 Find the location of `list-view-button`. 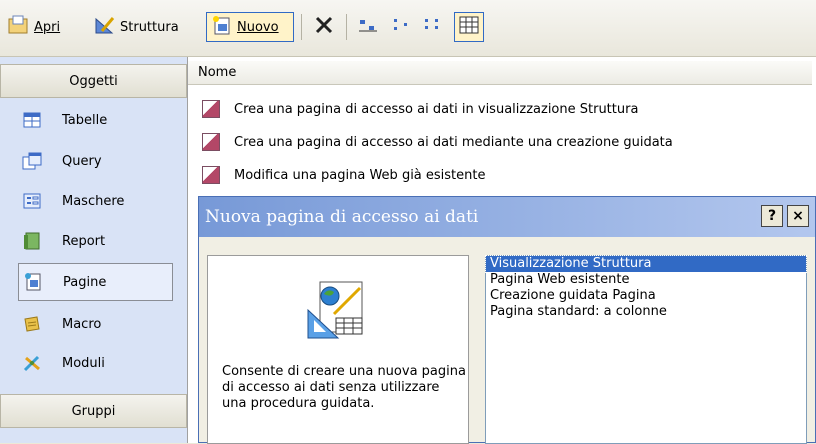

list-view-button is located at coordinates (434, 27).